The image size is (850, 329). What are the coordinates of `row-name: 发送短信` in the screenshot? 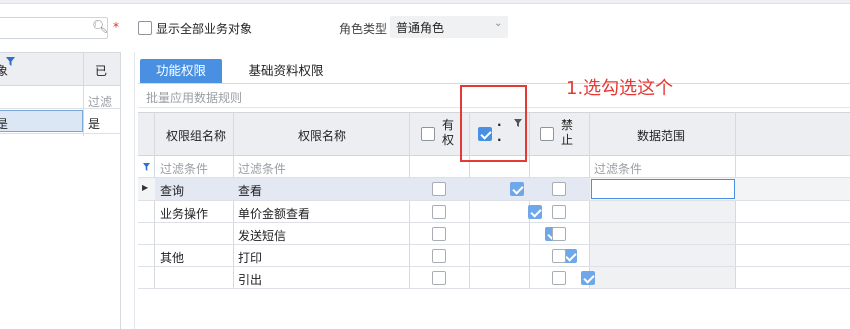 It's located at (262, 236).